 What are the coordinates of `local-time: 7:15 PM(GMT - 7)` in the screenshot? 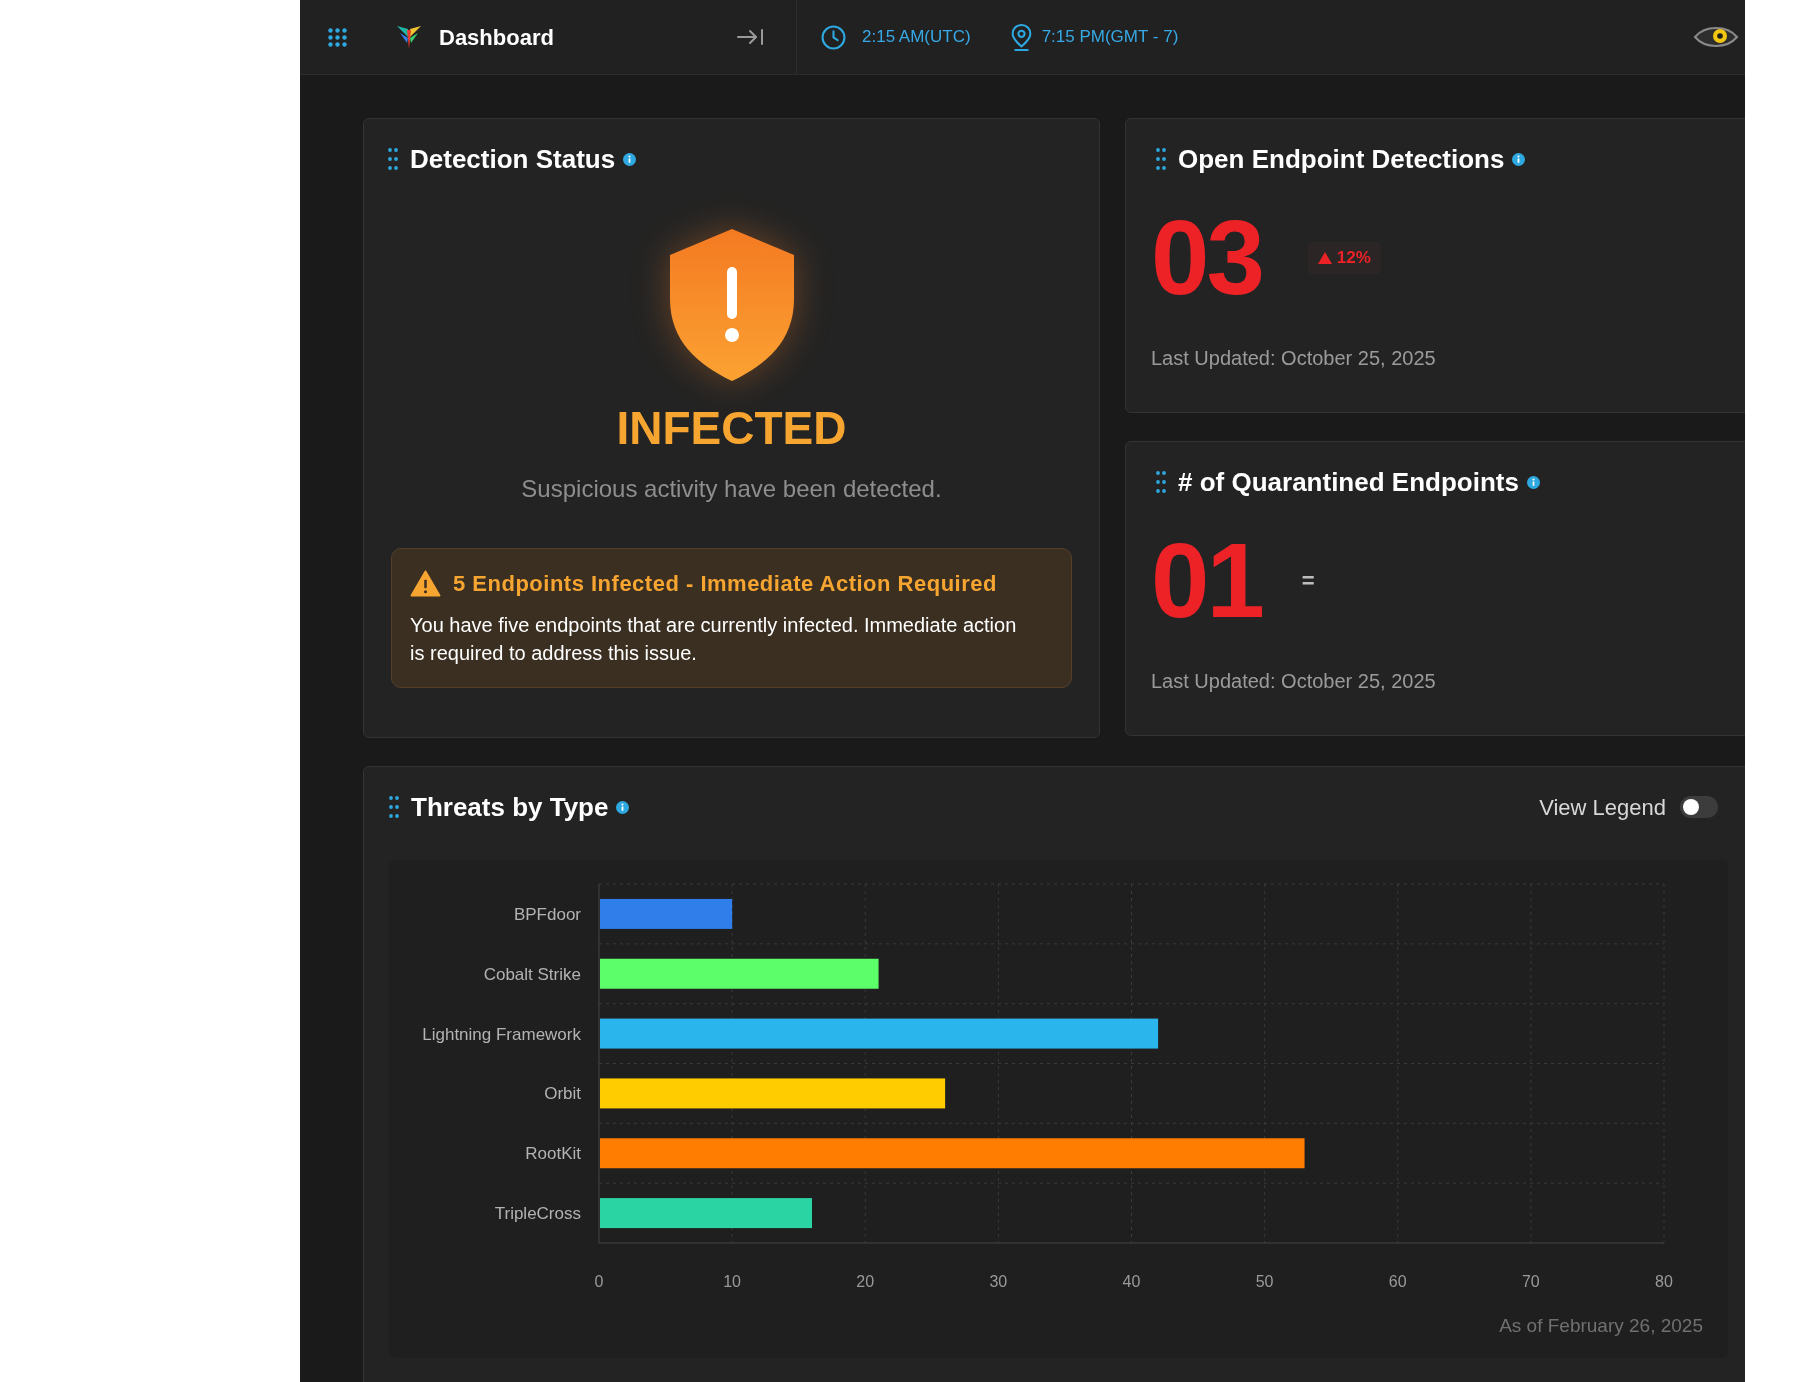 It's located at (1110, 37).